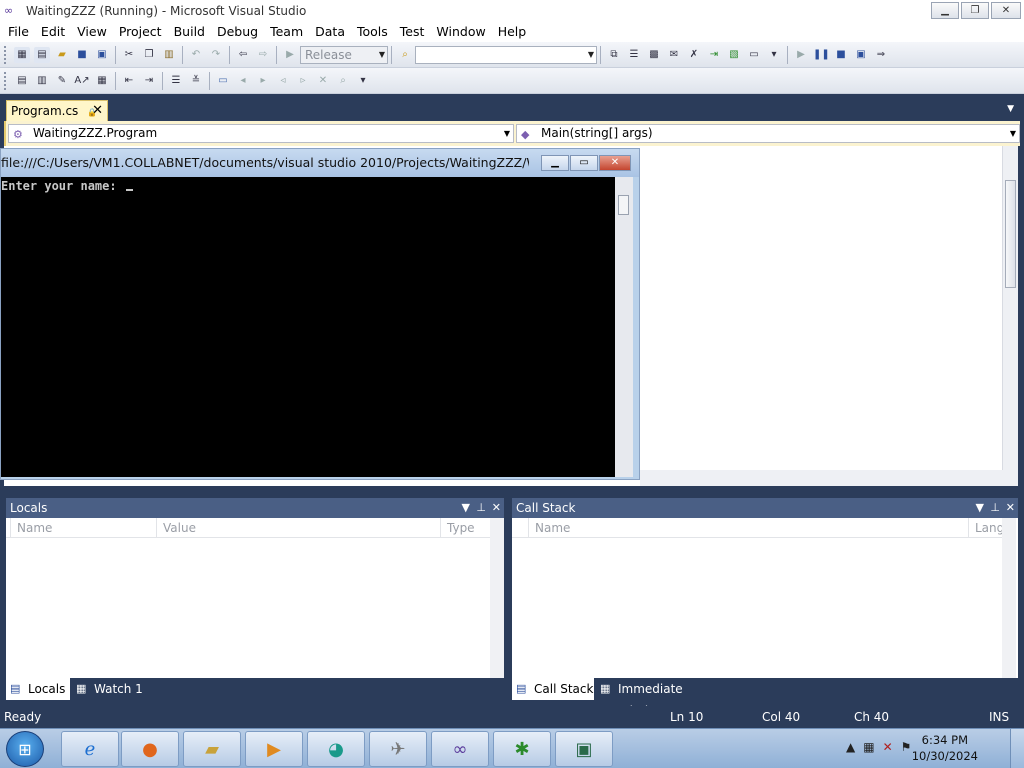 This screenshot has height=768, width=1024. Describe the element at coordinates (82, 81) in the screenshot. I see `display-word-completion-icon: A↗` at that location.